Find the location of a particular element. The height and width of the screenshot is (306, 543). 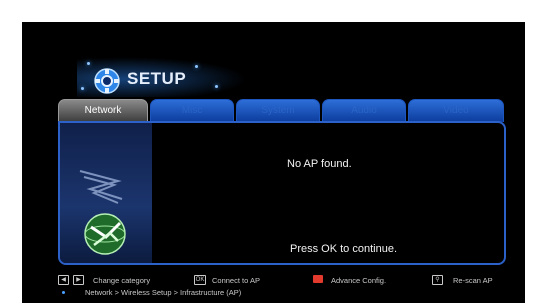

breadcrumb-dot is located at coordinates (63, 292).